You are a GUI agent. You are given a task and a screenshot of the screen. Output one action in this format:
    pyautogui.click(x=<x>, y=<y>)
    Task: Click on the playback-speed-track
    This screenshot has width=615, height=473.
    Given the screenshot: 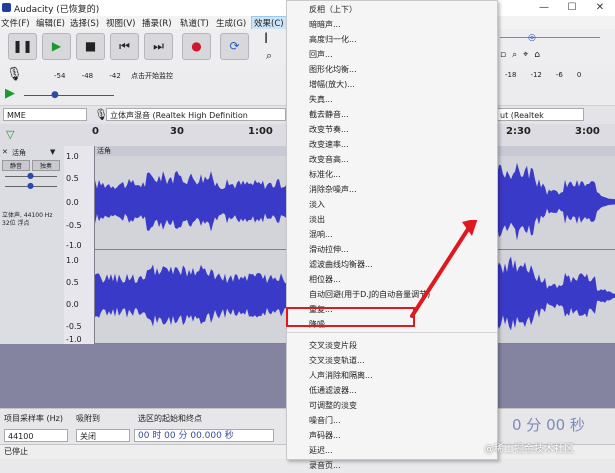 What is the action you would take?
    pyautogui.click(x=550, y=37)
    